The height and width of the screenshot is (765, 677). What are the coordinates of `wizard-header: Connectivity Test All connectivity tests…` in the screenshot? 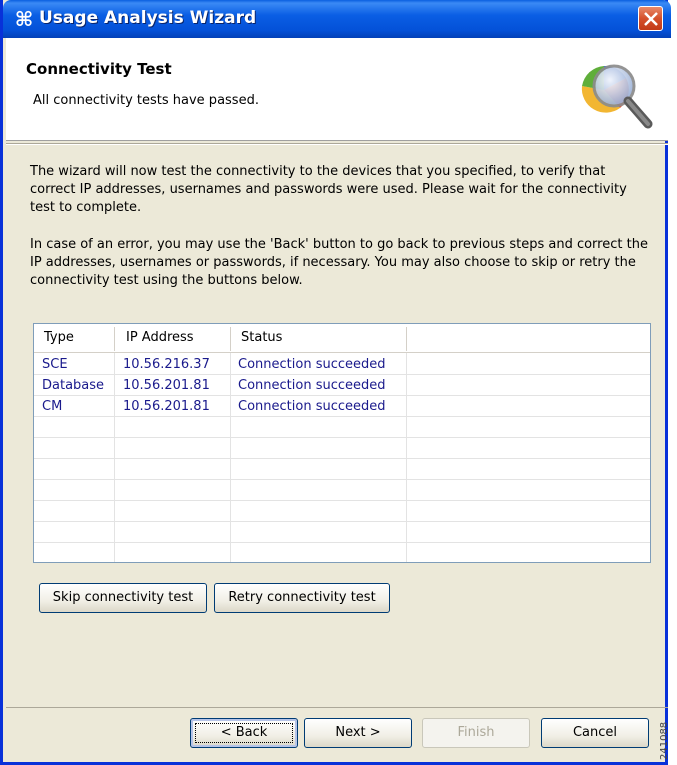 It's located at (337, 89).